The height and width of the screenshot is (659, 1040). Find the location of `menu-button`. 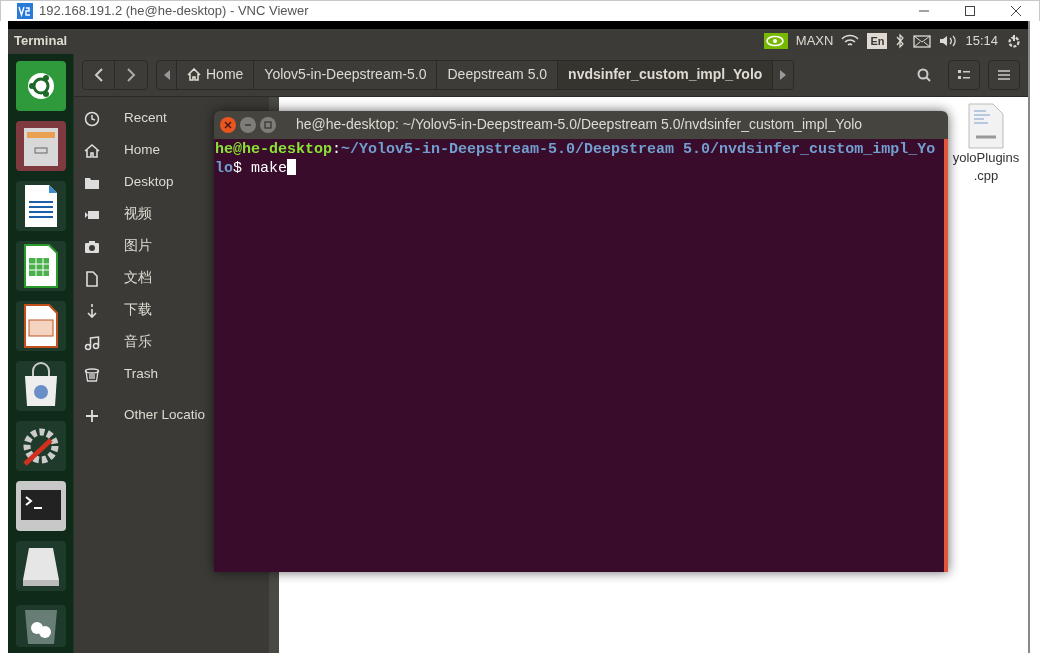

menu-button is located at coordinates (1004, 74).